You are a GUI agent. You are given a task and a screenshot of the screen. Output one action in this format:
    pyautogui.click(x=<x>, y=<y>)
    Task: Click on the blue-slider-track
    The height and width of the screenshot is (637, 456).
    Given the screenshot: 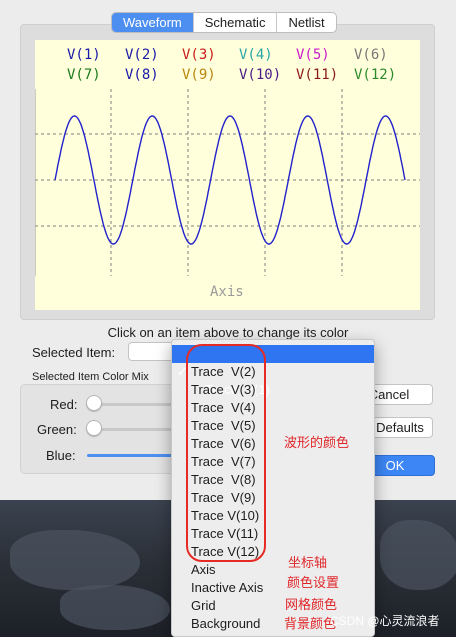 What is the action you would take?
    pyautogui.click(x=134, y=455)
    